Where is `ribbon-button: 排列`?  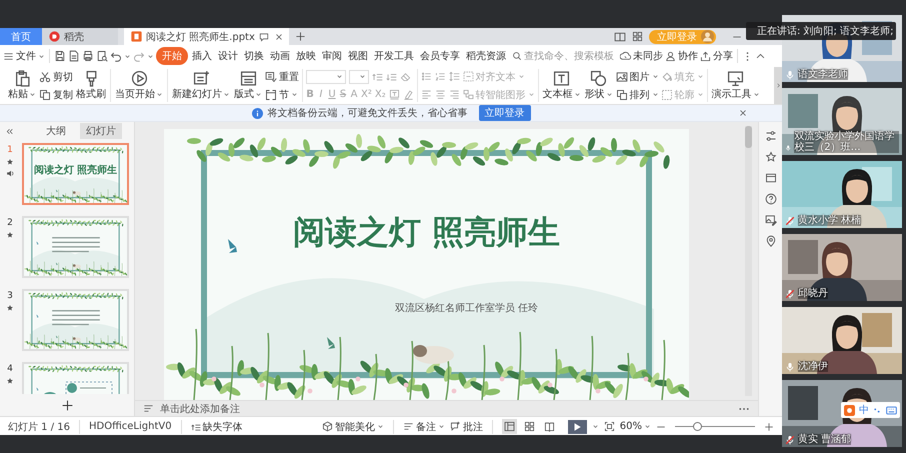
ribbon-button: 排列 is located at coordinates (637, 94).